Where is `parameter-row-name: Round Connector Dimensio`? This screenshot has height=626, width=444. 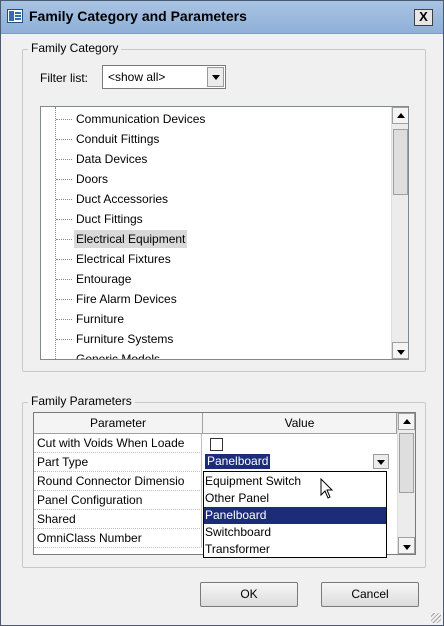
parameter-row-name: Round Connector Dimensio is located at coordinates (118, 481).